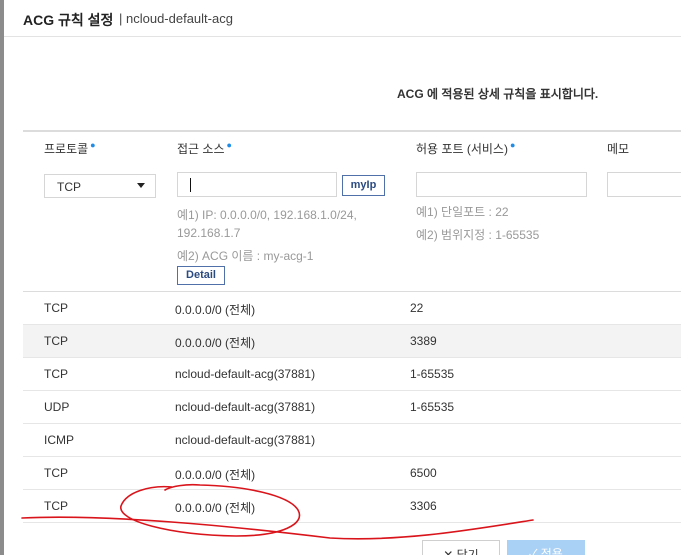 The height and width of the screenshot is (555, 681). I want to click on table-row: UDP ncloud-default-acg(37881) 1-65535, so click(352, 407).